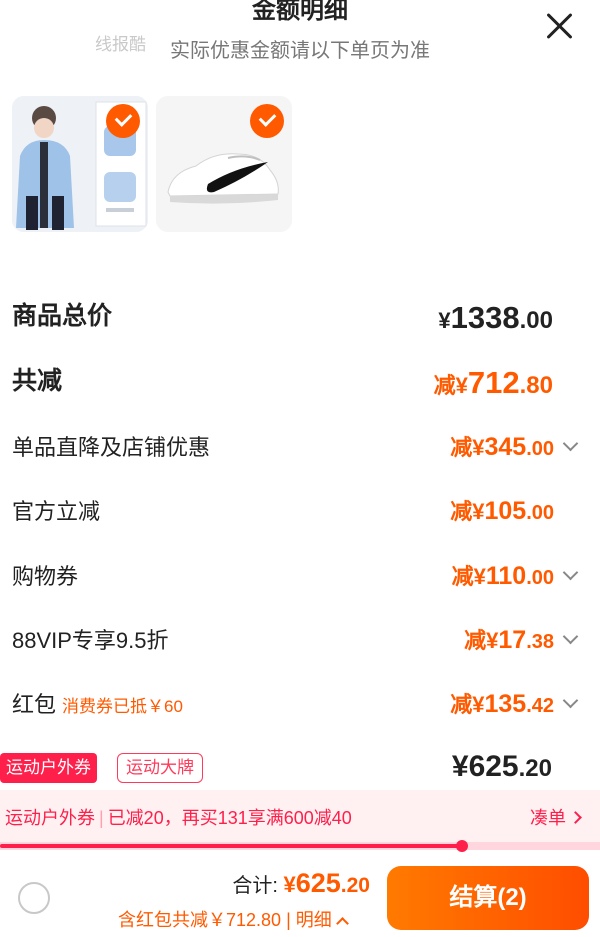 Image resolution: width=600 pixels, height=937 pixels. What do you see at coordinates (495, 317) in the screenshot?
I see `price-total-amount: ¥1338.00` at bounding box center [495, 317].